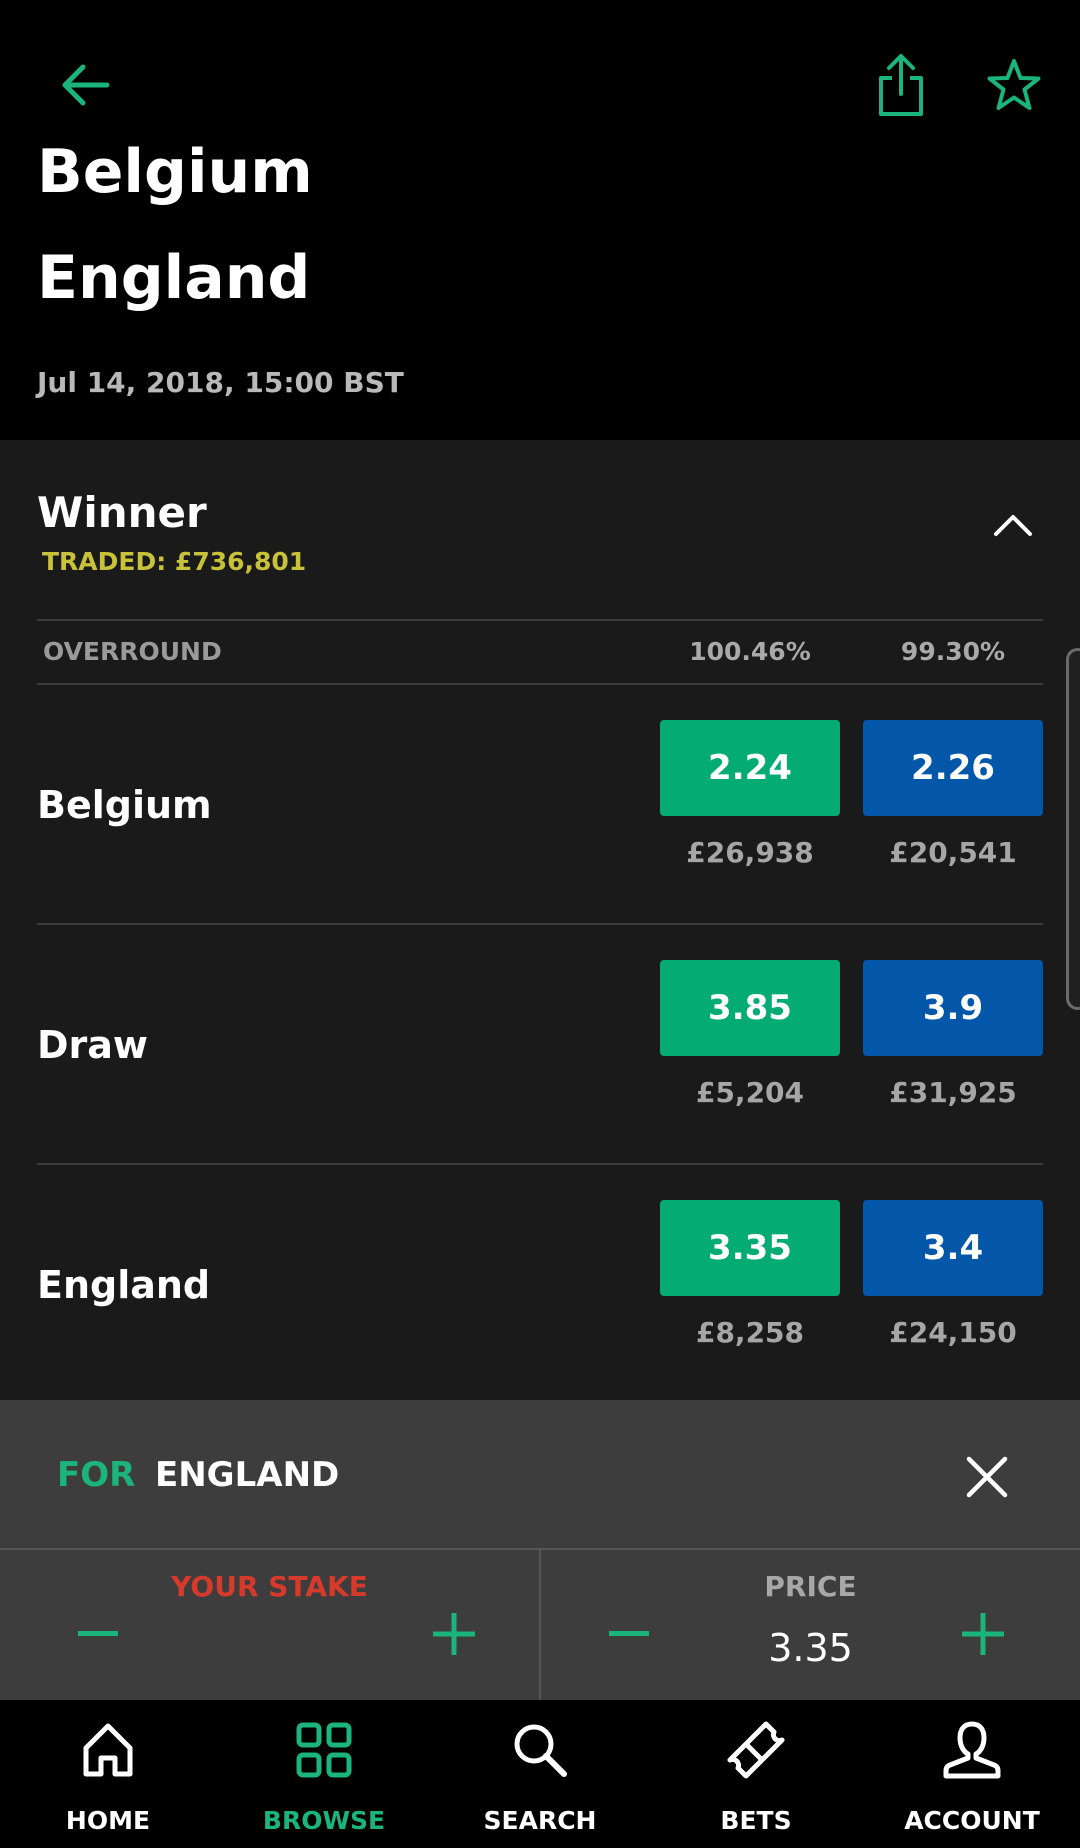 The height and width of the screenshot is (1848, 1080). What do you see at coordinates (540, 1475) in the screenshot?
I see `betslip-header: FOR ENGLAND` at bounding box center [540, 1475].